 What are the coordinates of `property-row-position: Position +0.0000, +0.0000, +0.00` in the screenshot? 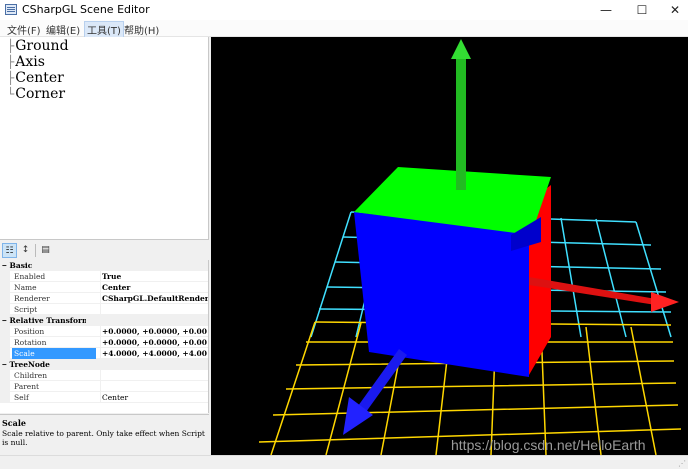 It's located at (104, 331).